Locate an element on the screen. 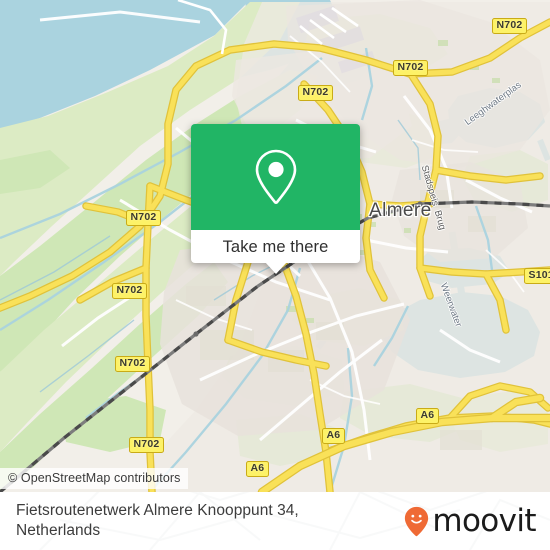 Image resolution: width=550 pixels, height=550 pixels. callout-body is located at coordinates (275, 177).